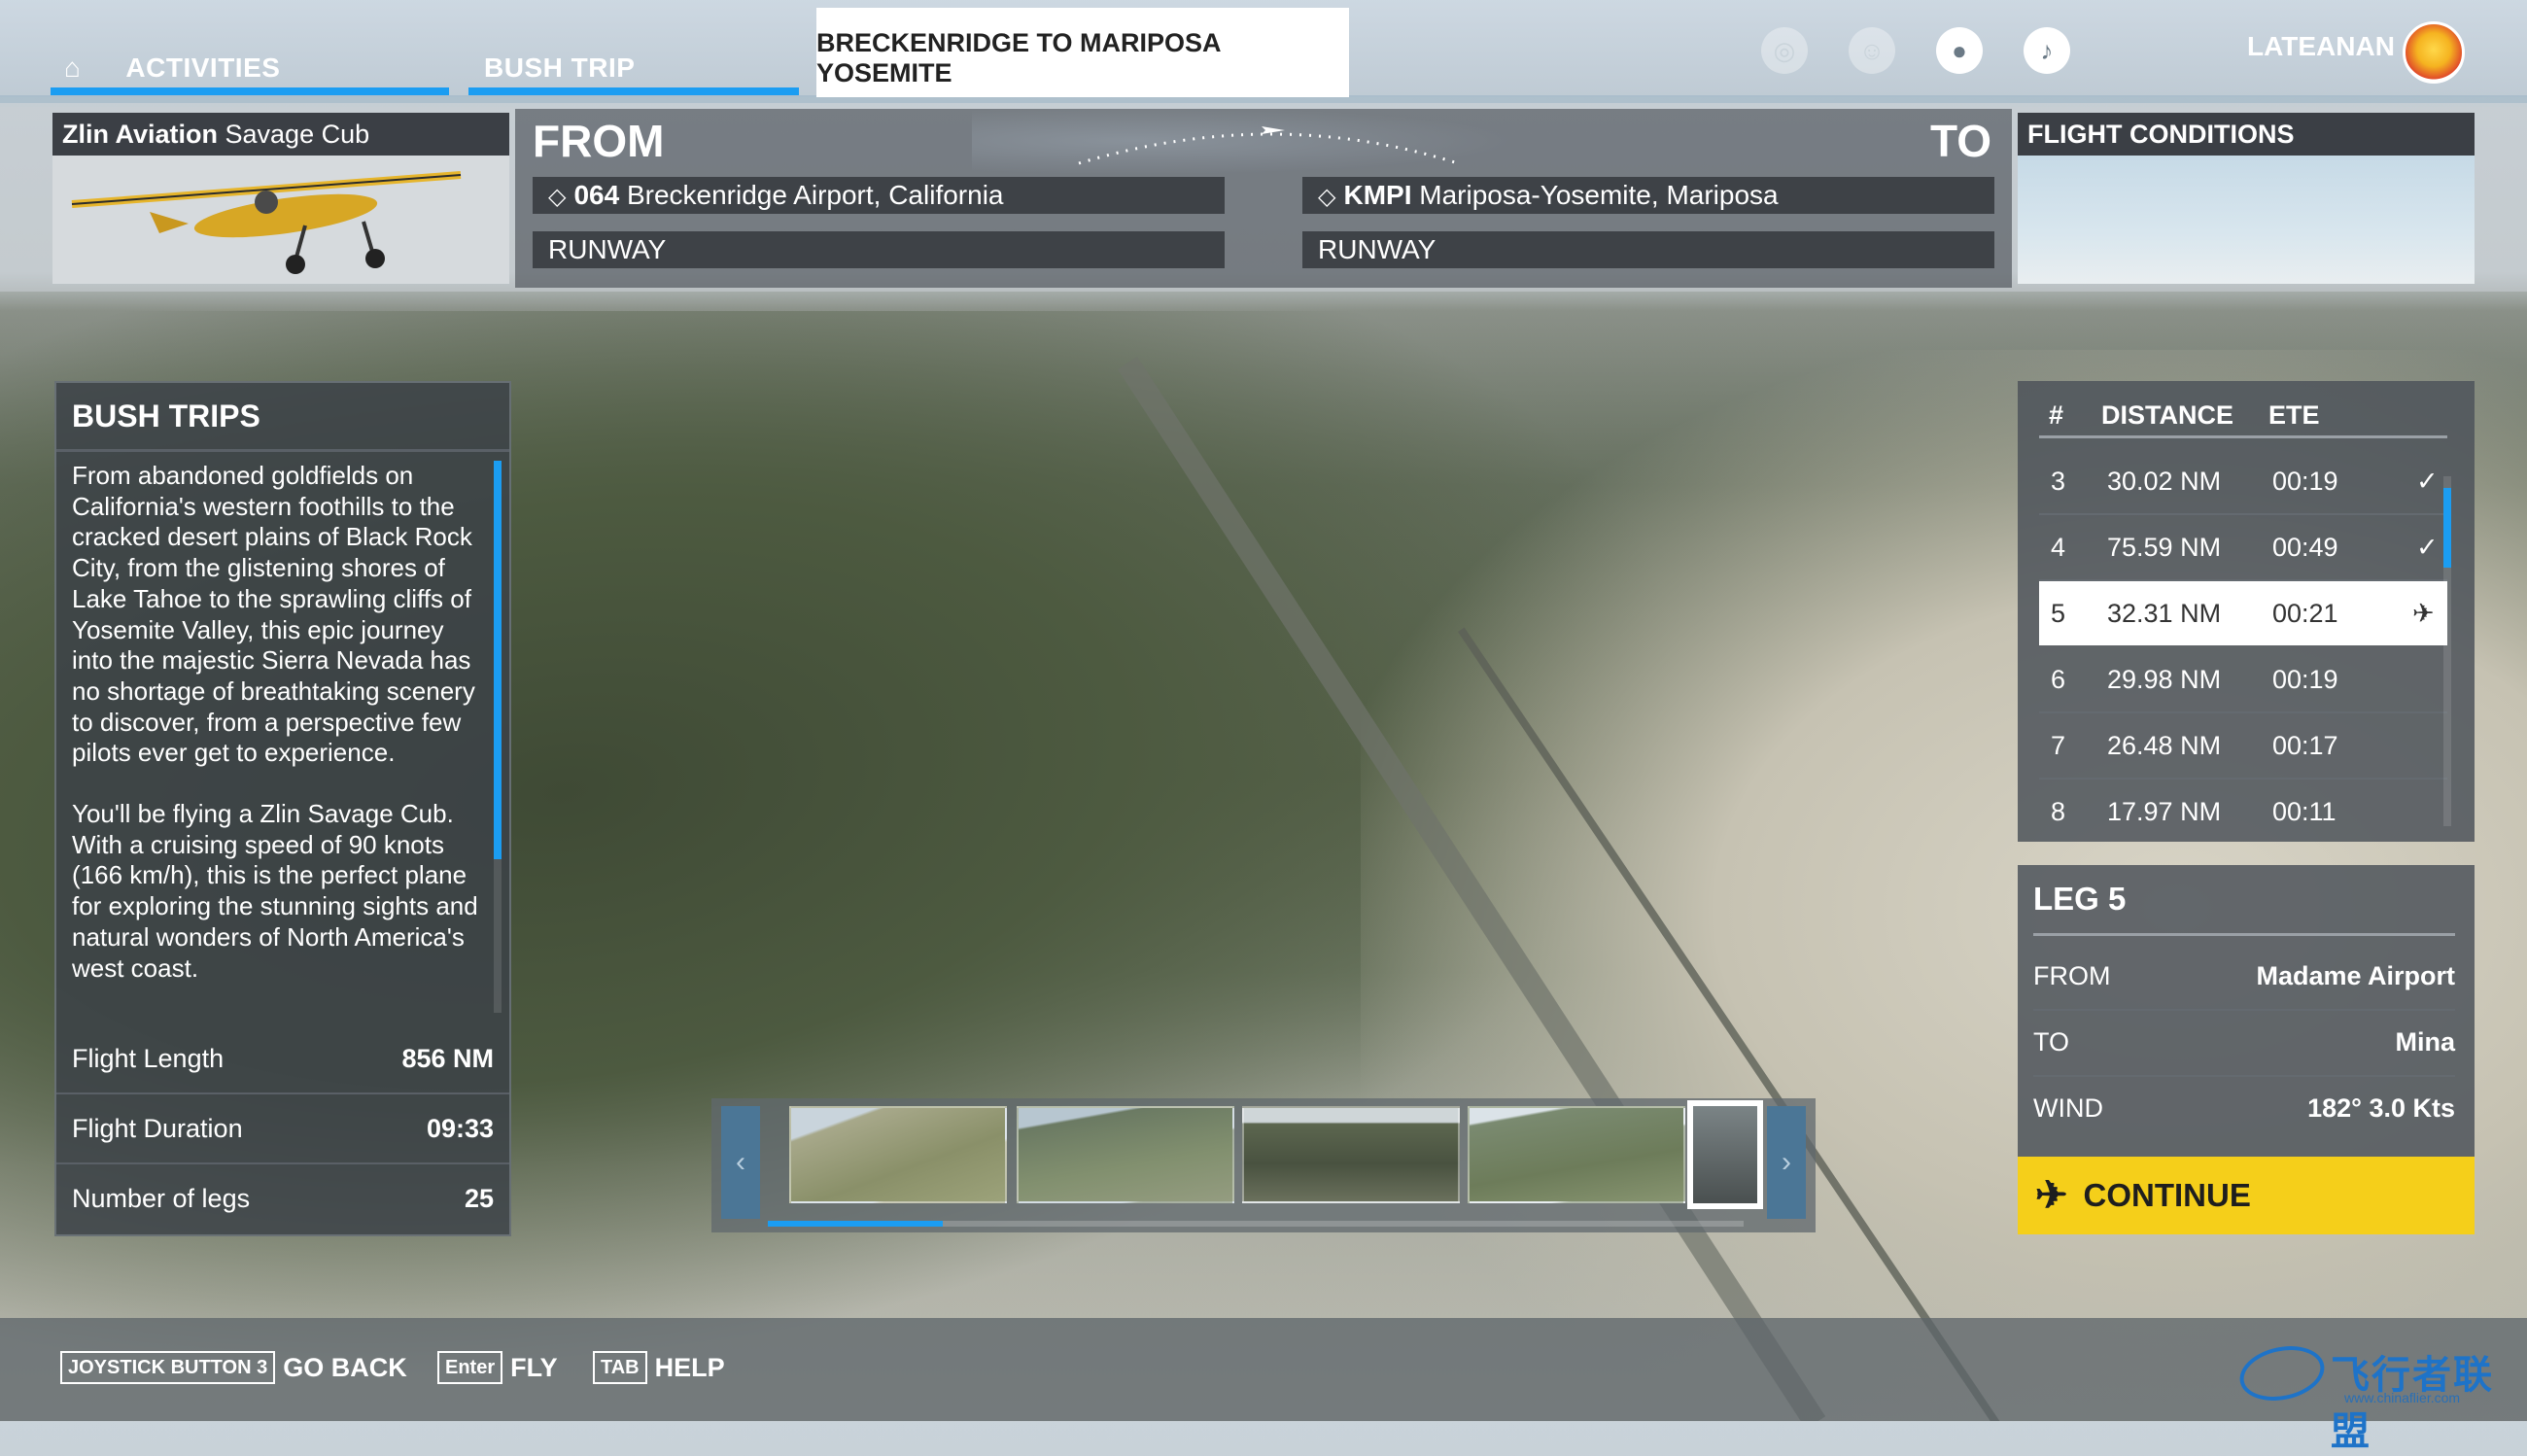 Image resolution: width=2527 pixels, height=1456 pixels. Describe the element at coordinates (1872, 50) in the screenshot. I see `friends-icon: ☺` at that location.